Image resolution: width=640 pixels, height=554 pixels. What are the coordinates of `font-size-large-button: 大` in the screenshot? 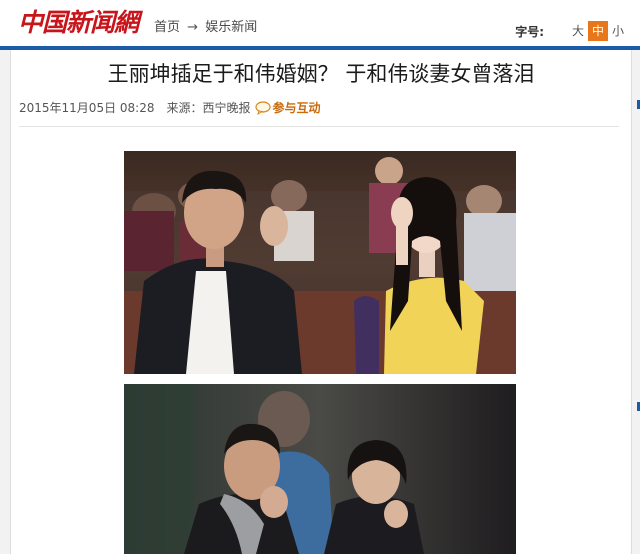 It's located at (578, 31).